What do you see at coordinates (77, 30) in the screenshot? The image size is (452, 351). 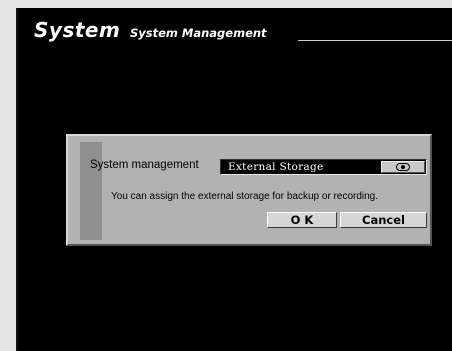 I see `page-title: System` at bounding box center [77, 30].